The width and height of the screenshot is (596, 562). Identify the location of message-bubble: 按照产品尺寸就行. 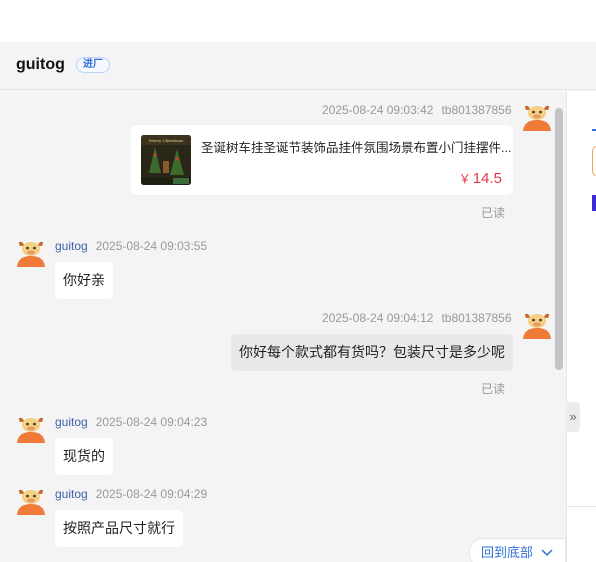
(119, 528).